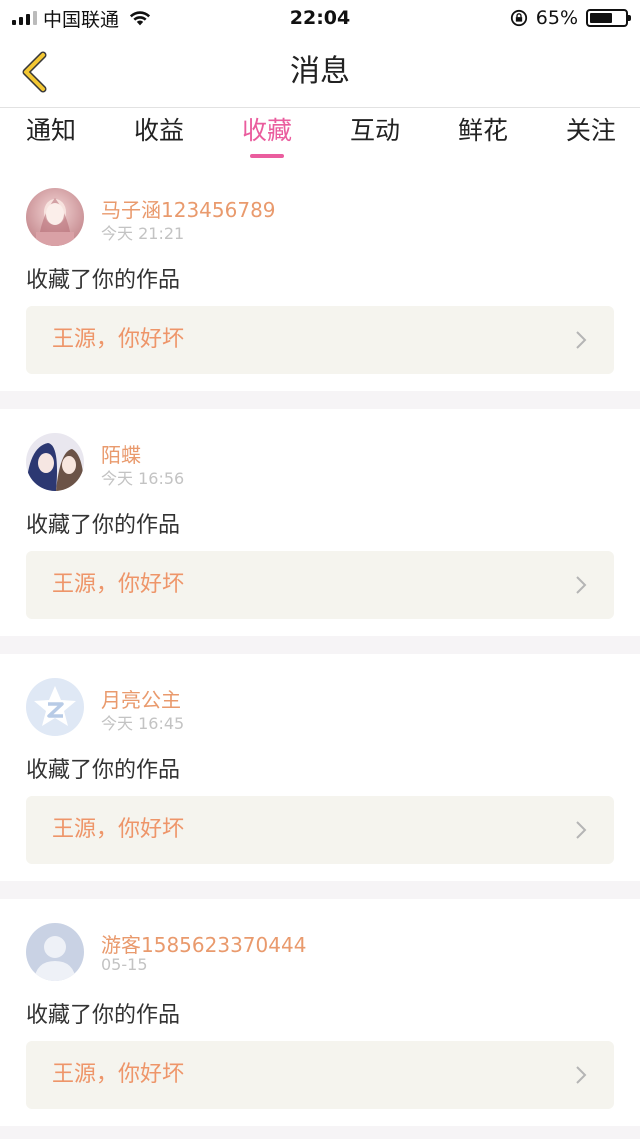 The width and height of the screenshot is (640, 1139). I want to click on timestamp: 今天 16:56, so click(143, 478).